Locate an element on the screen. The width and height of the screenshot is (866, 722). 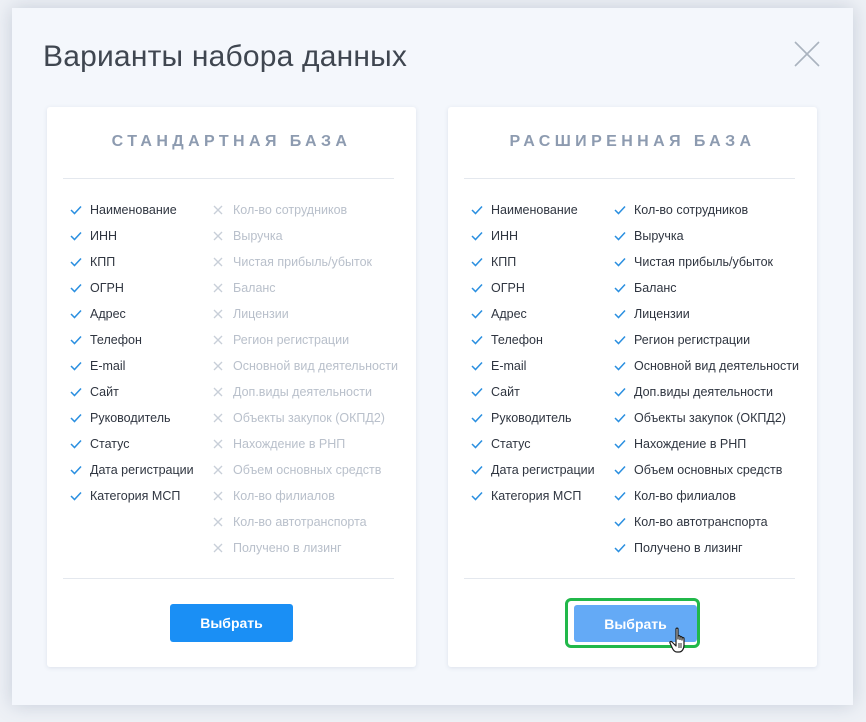
feature-item: Телефон is located at coordinates (533, 345).